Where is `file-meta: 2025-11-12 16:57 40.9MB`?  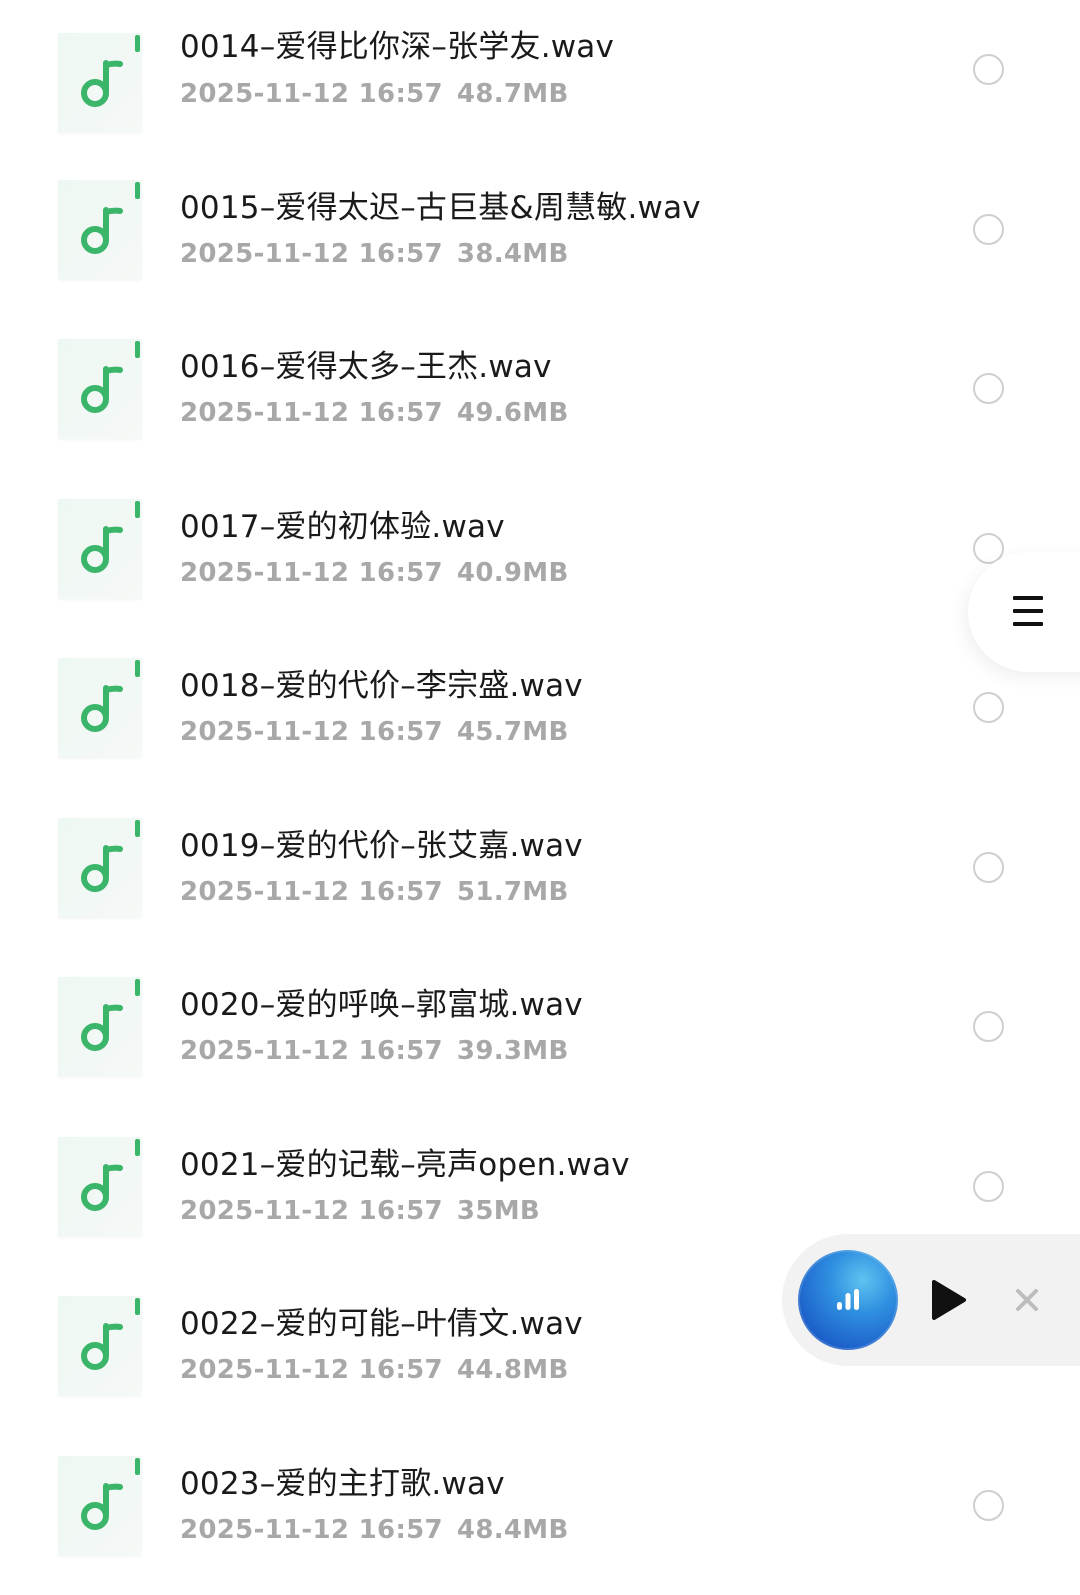
file-meta: 2025-11-12 16:57 40.9MB is located at coordinates (374, 573).